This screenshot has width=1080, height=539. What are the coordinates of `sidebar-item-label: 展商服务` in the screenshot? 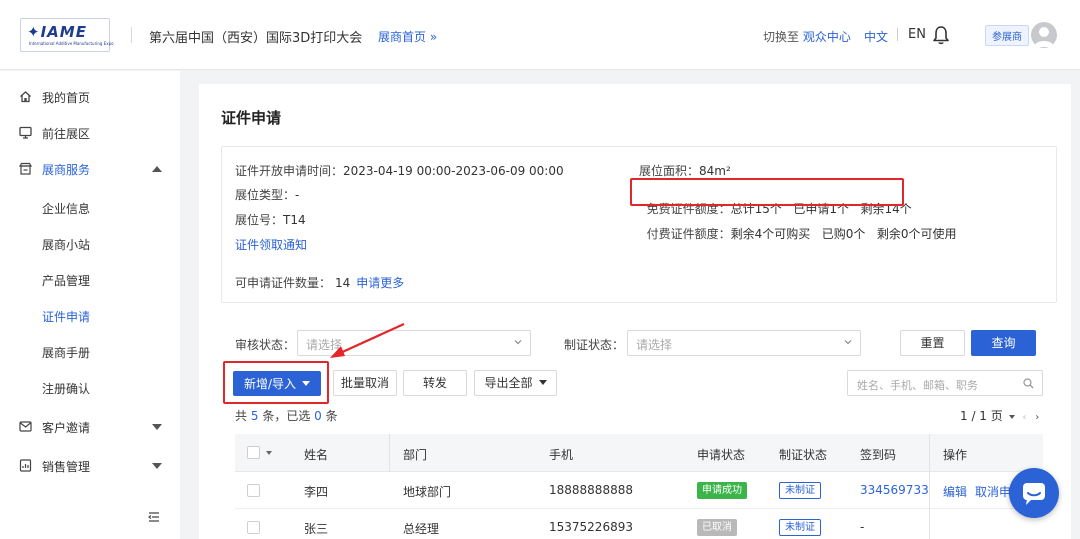 It's located at (66, 170).